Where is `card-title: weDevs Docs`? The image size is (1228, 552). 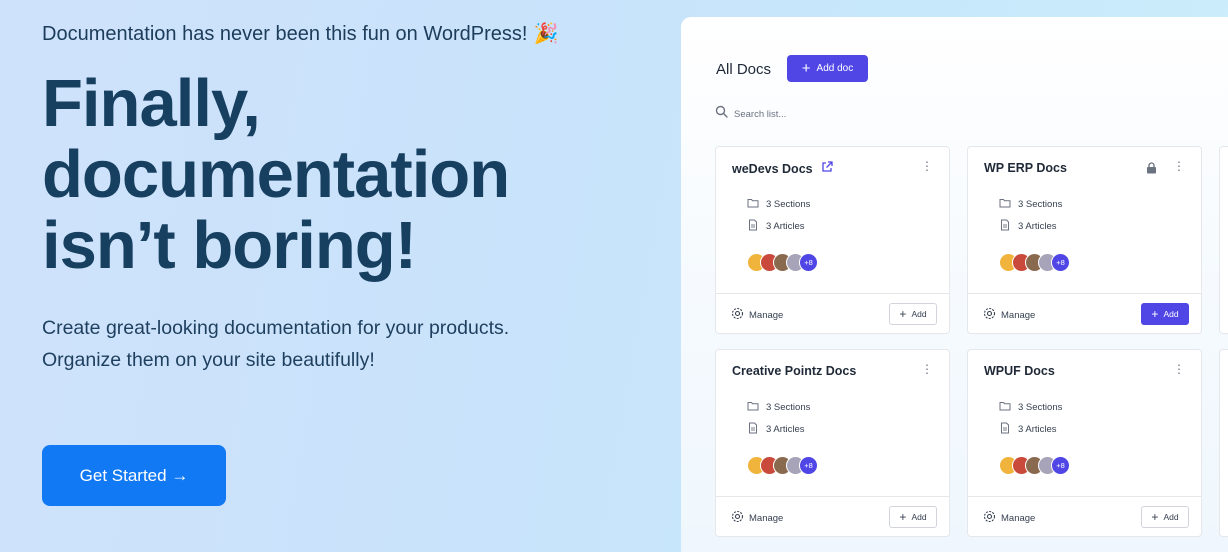 card-title: weDevs Docs is located at coordinates (782, 168).